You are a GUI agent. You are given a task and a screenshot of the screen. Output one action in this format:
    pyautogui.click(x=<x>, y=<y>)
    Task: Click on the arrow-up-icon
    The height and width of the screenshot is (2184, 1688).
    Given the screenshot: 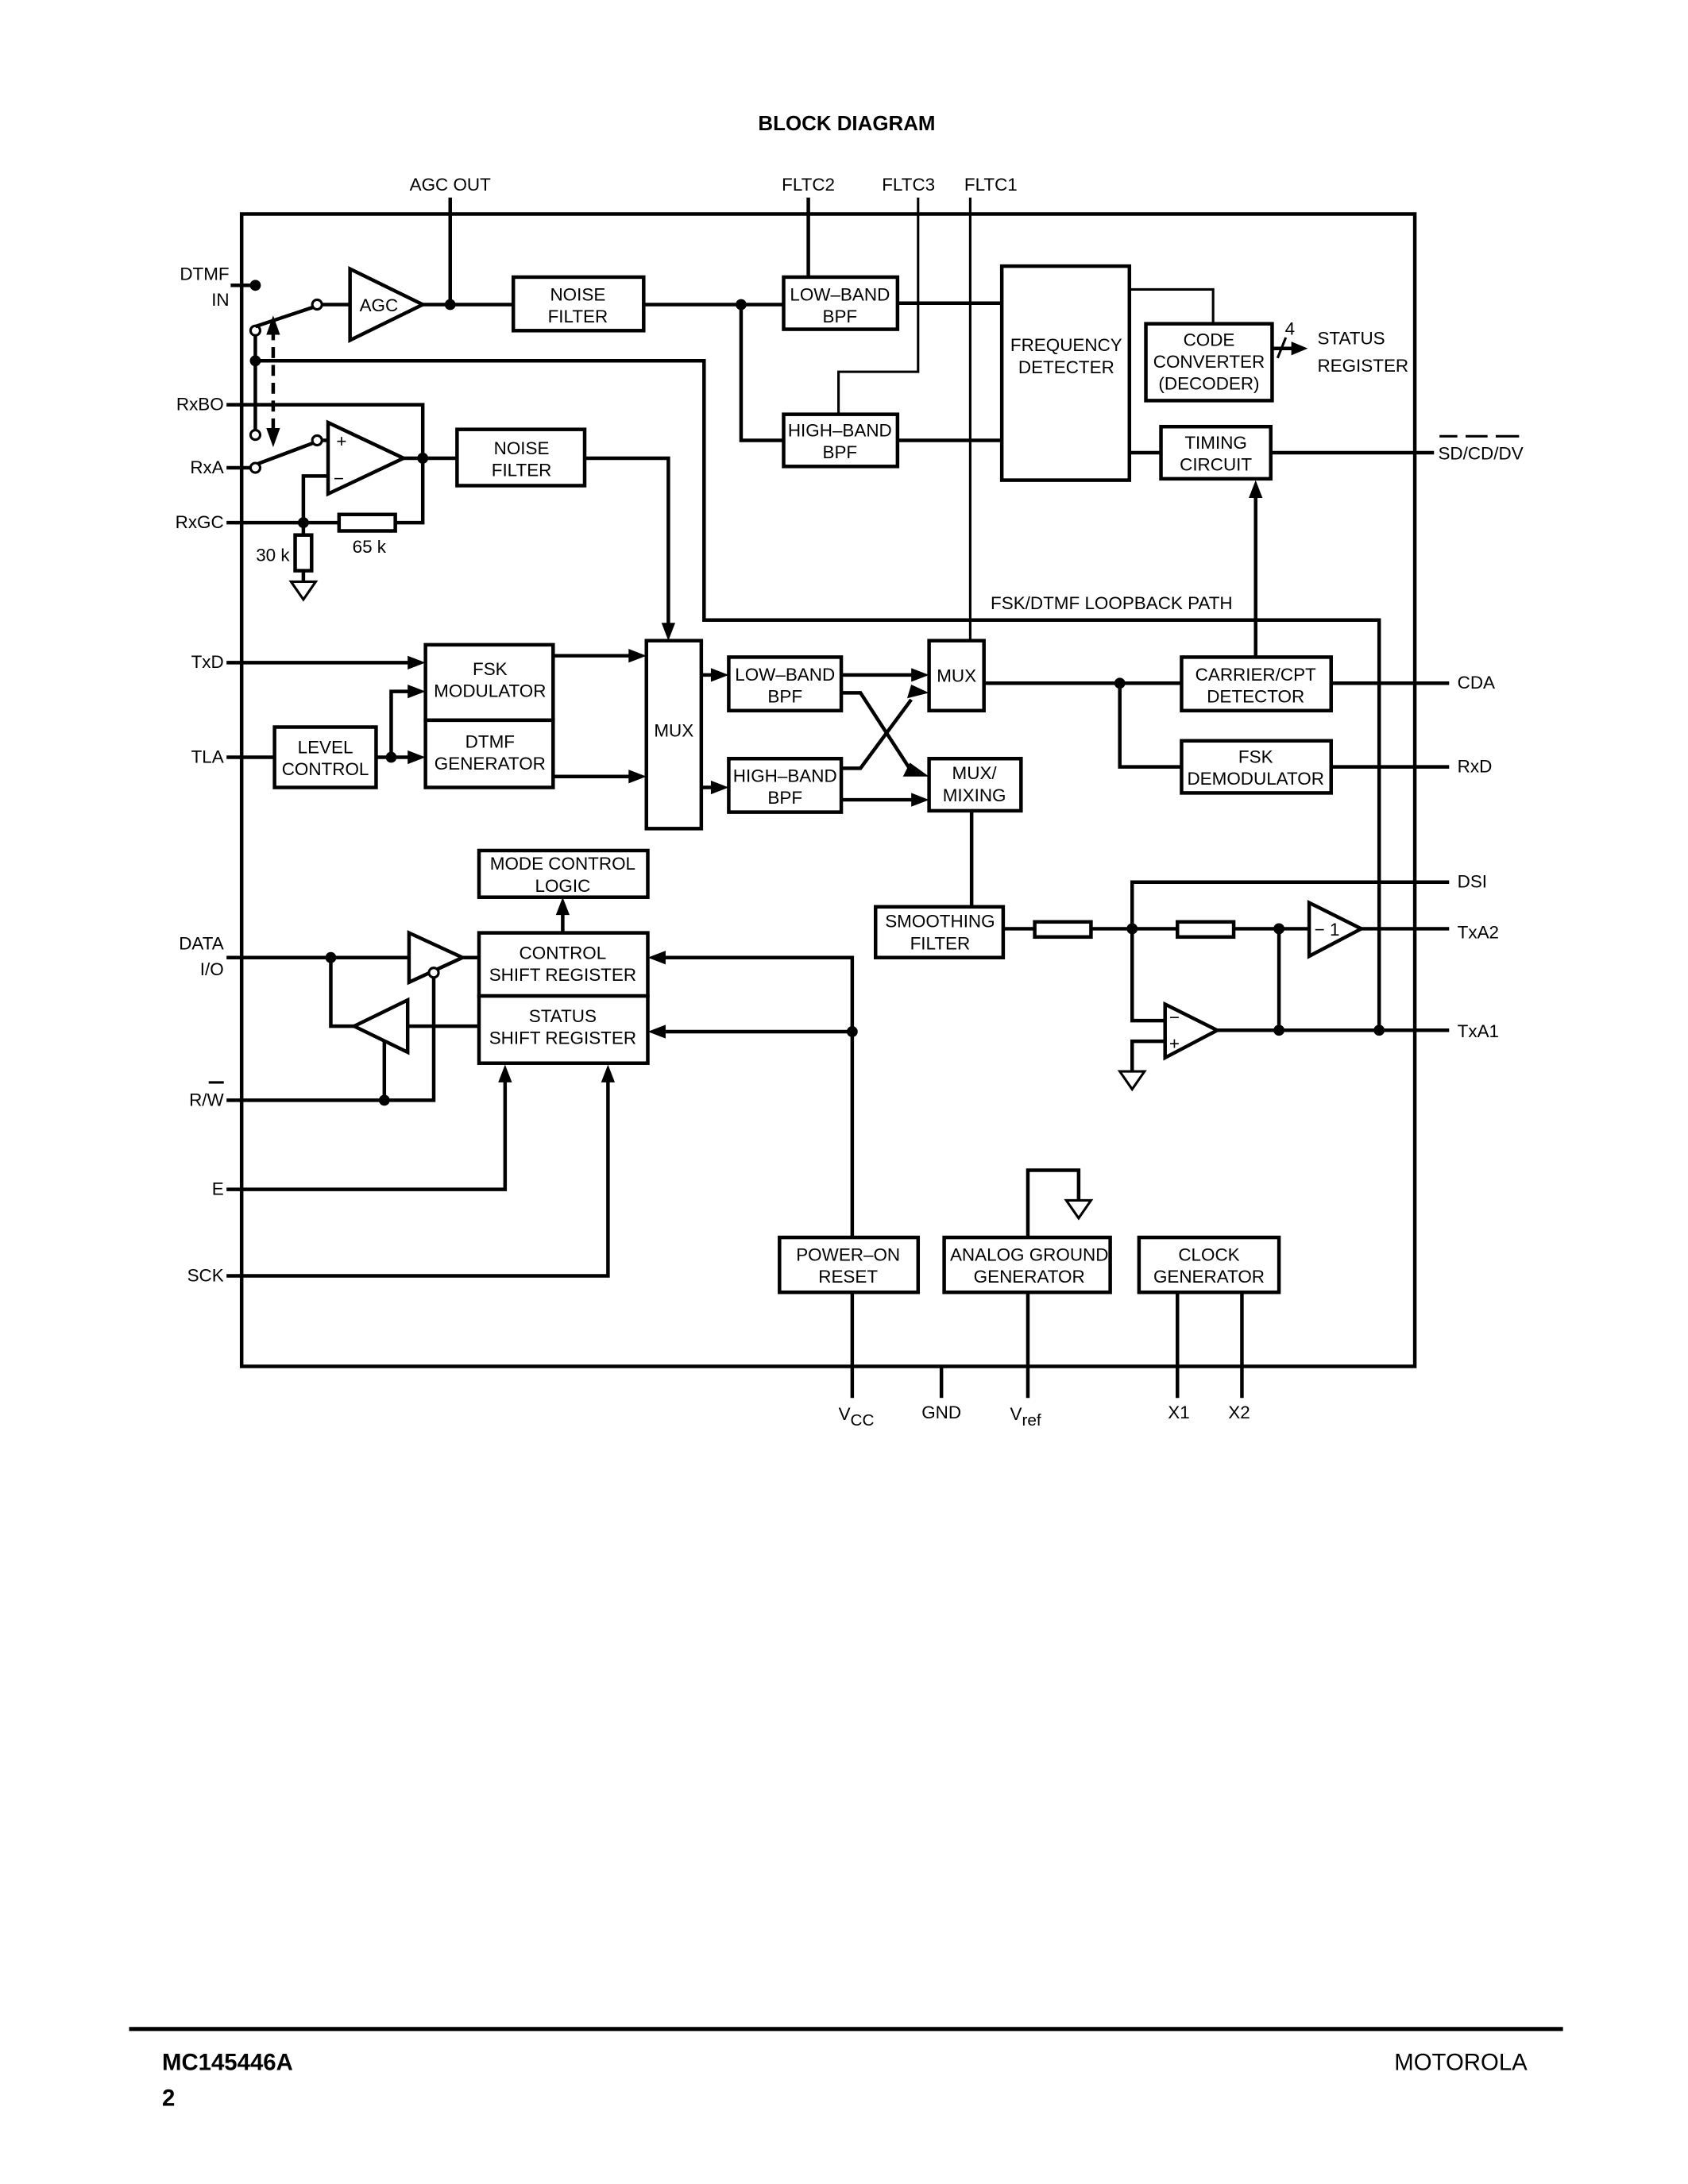 What is the action you would take?
    pyautogui.click(x=609, y=1073)
    